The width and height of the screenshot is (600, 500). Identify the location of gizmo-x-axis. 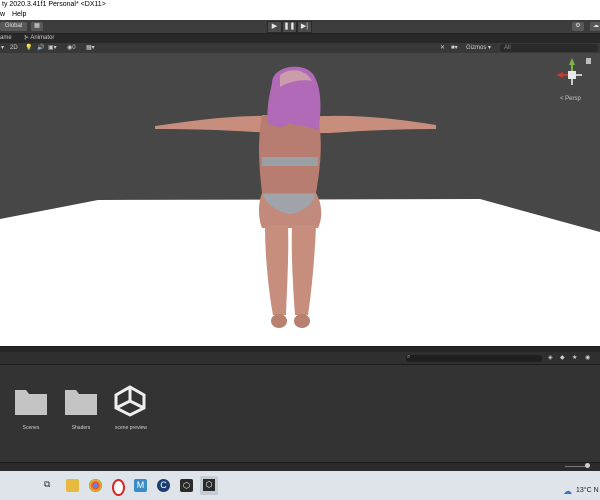
(559, 75).